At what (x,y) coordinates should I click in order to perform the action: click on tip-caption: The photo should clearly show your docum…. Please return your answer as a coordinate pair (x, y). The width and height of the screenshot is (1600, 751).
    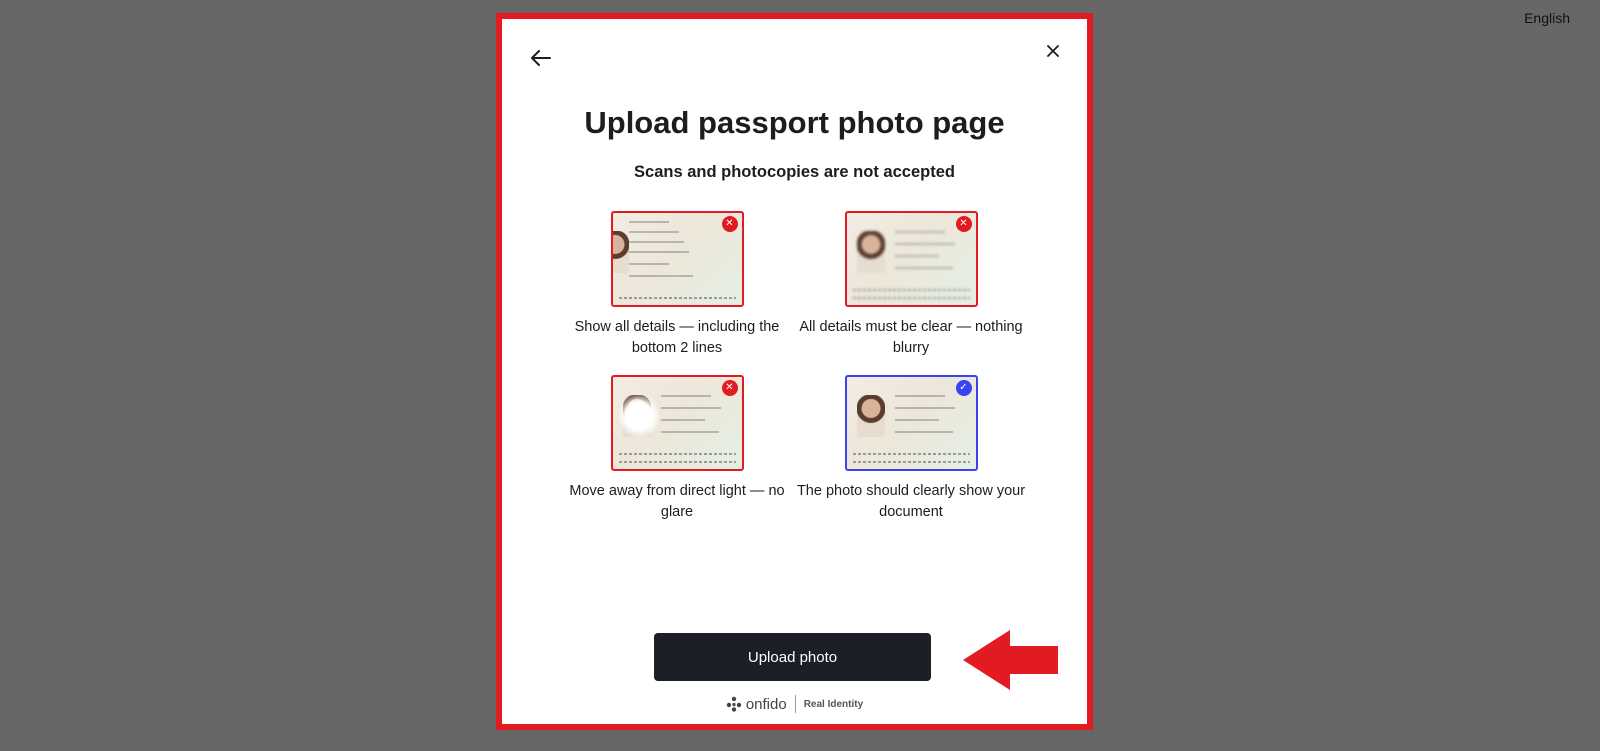
    Looking at the image, I should click on (911, 501).